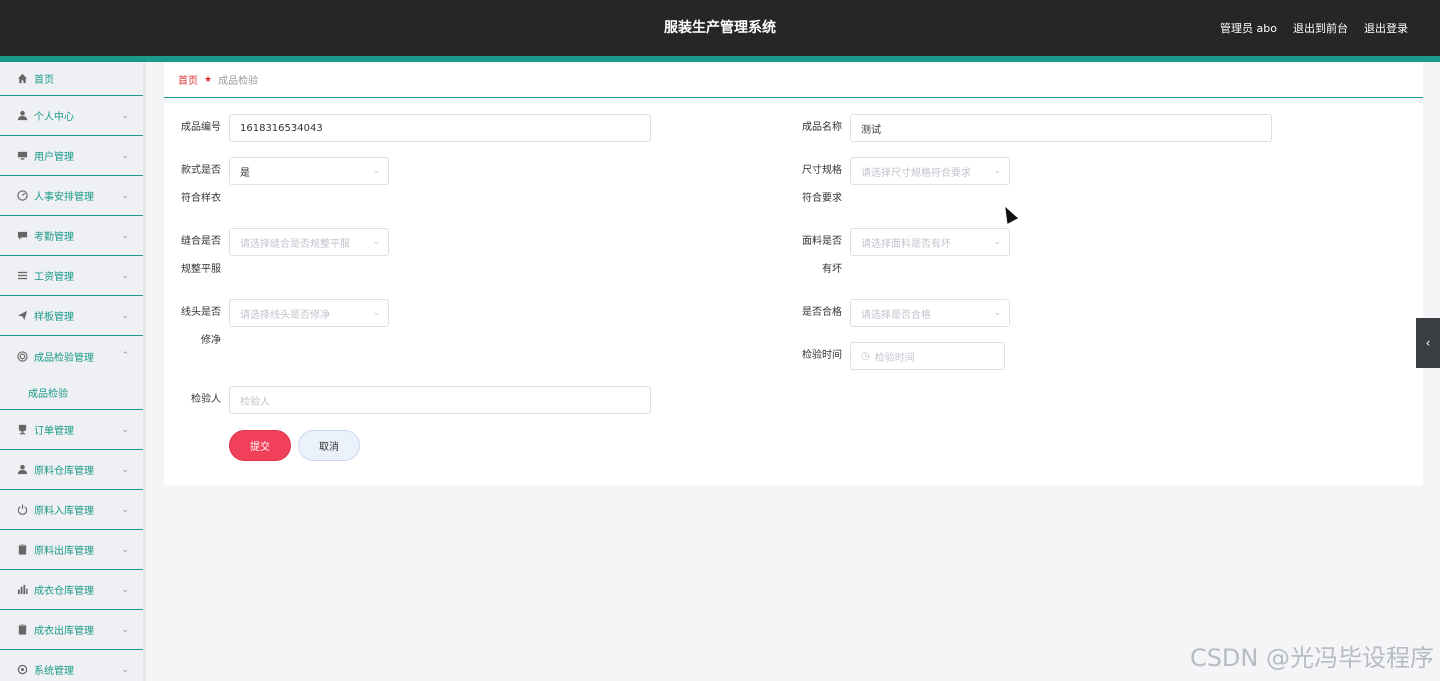 The height and width of the screenshot is (681, 1440). Describe the element at coordinates (22, 316) in the screenshot. I see `send-icon` at that location.